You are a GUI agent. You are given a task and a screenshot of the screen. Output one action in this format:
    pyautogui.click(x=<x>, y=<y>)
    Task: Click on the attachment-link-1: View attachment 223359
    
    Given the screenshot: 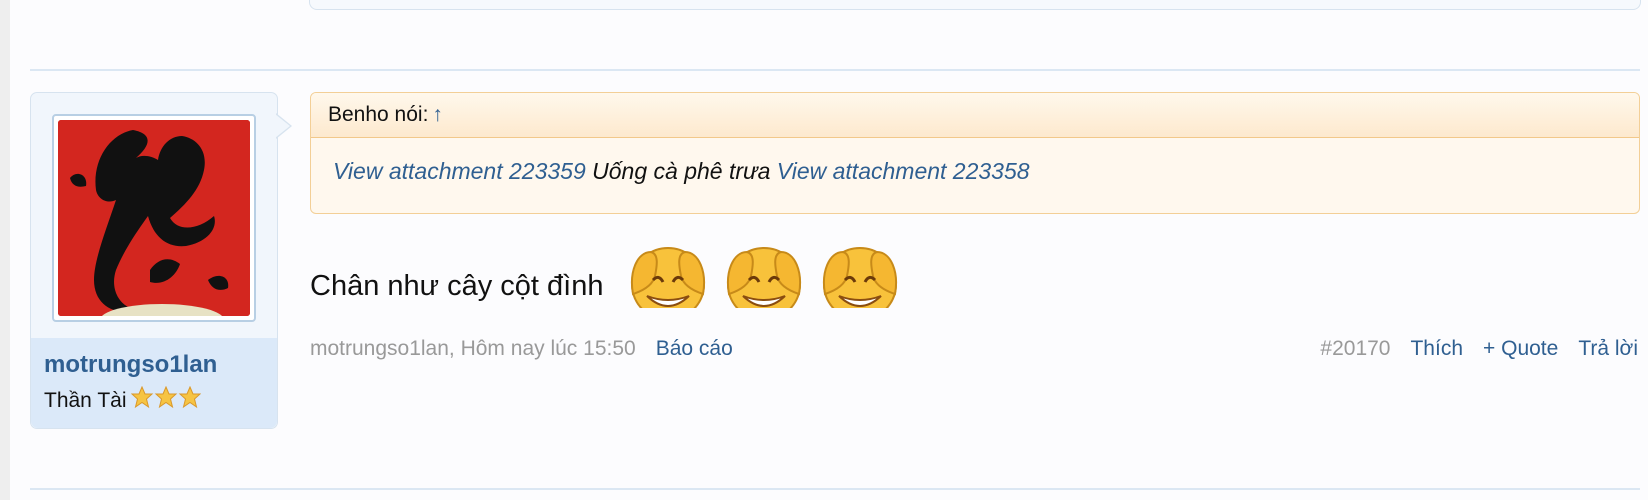 What is the action you would take?
    pyautogui.click(x=459, y=171)
    